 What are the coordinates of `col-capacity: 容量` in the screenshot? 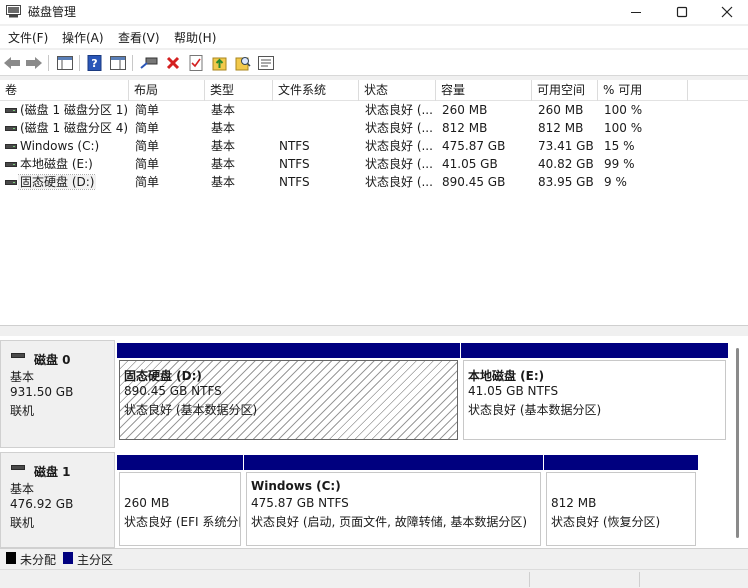 It's located at (484, 90).